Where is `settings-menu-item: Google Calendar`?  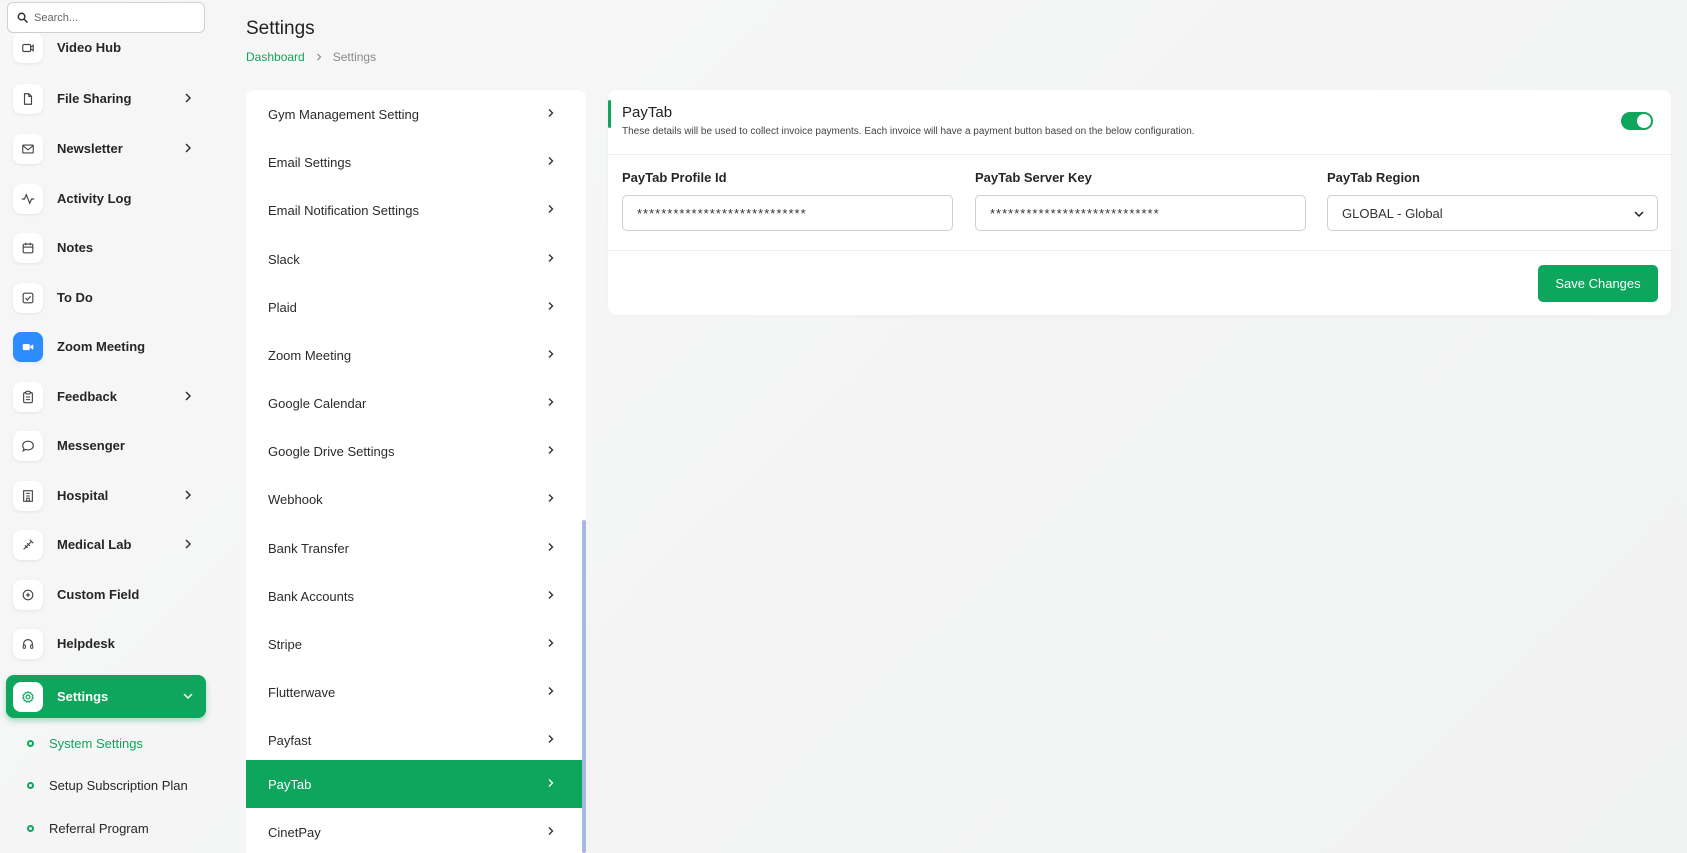 settings-menu-item: Google Calendar is located at coordinates (414, 403).